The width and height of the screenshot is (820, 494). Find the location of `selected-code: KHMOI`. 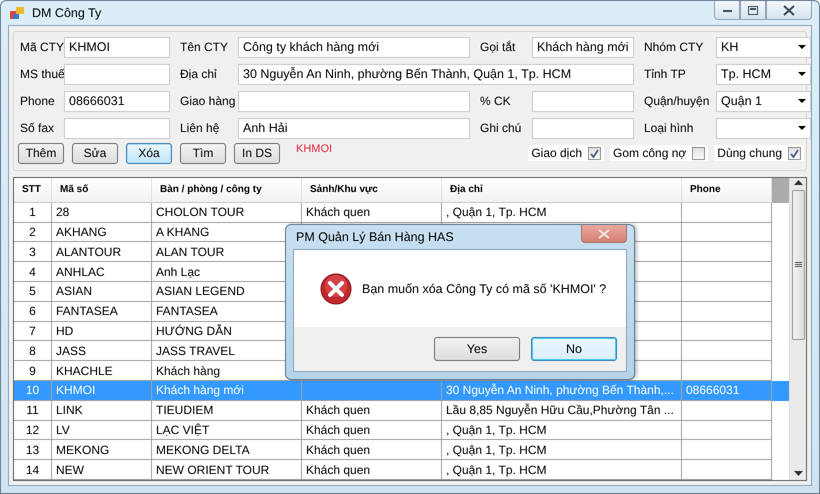

selected-code: KHMOI is located at coordinates (314, 148).